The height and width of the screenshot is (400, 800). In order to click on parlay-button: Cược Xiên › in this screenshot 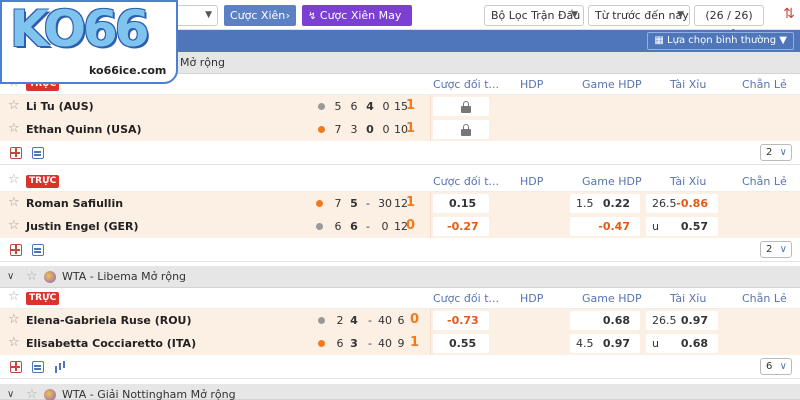, I will do `click(260, 15)`.